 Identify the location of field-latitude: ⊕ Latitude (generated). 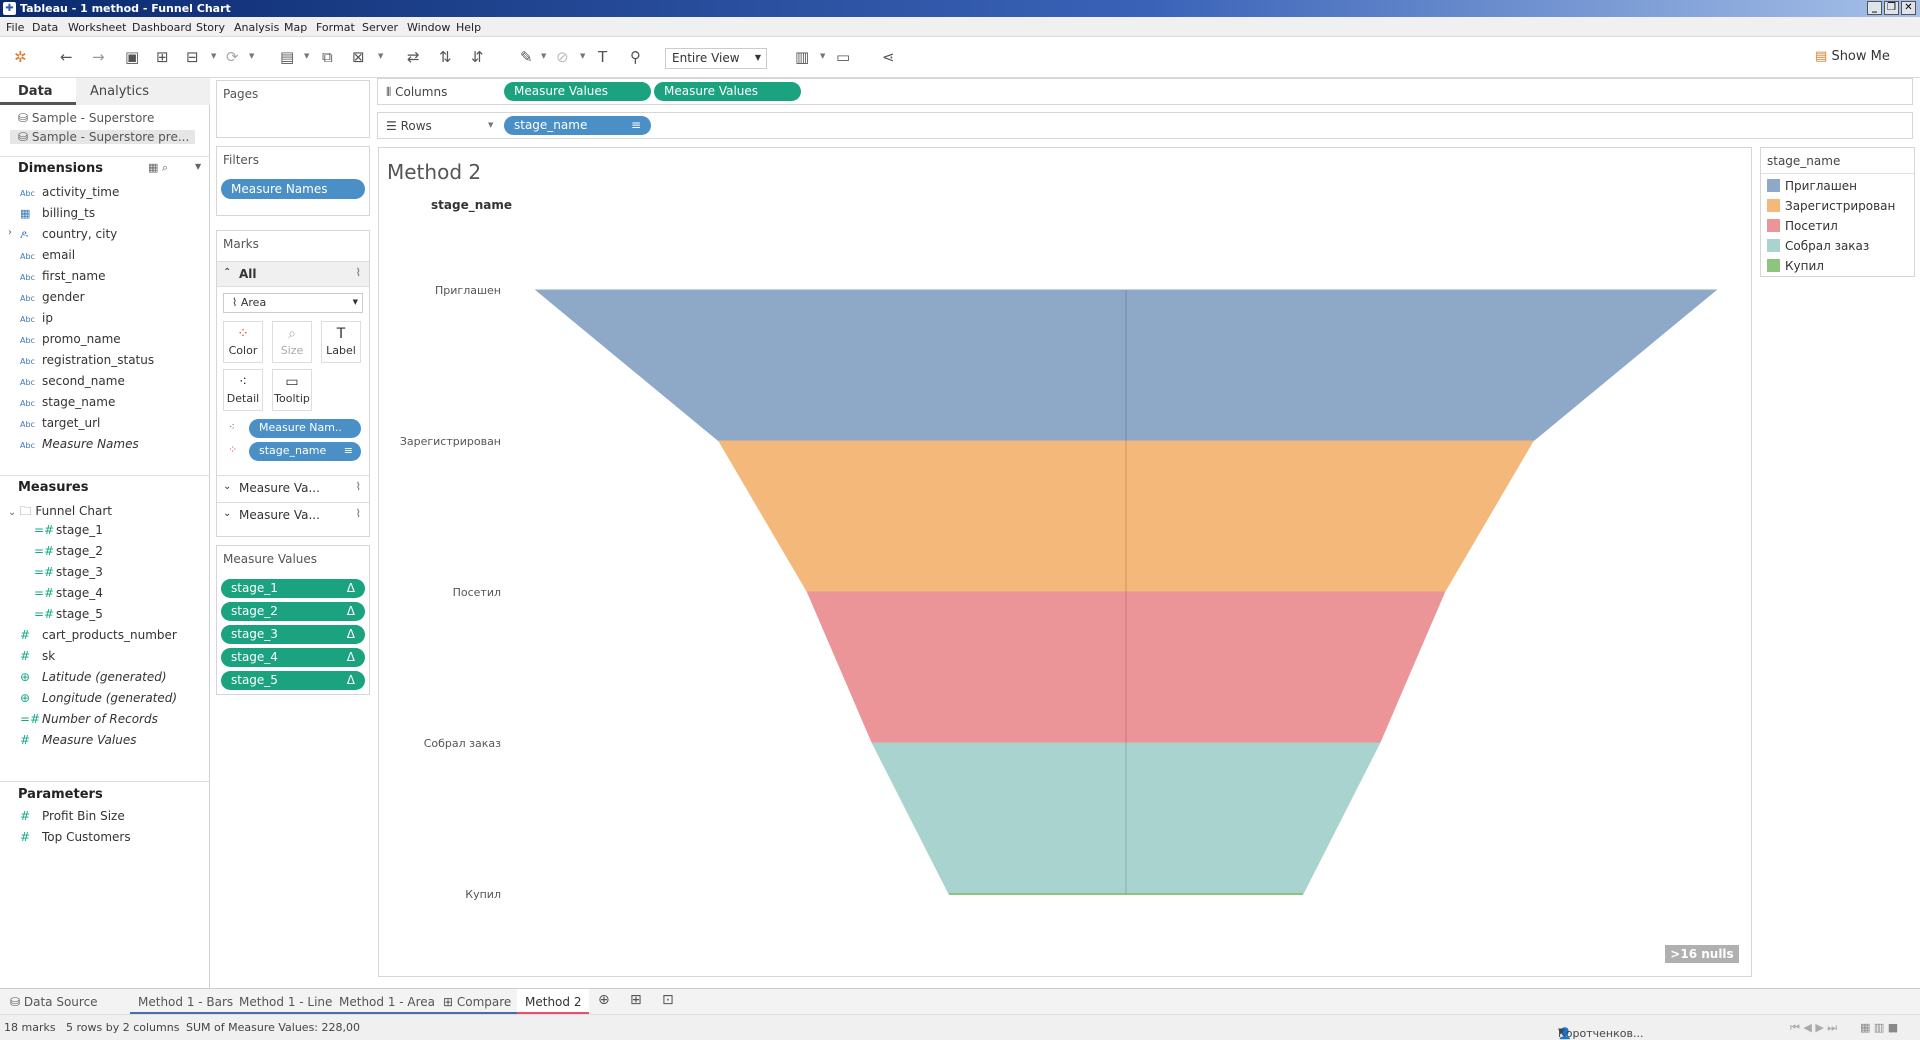
(93, 679).